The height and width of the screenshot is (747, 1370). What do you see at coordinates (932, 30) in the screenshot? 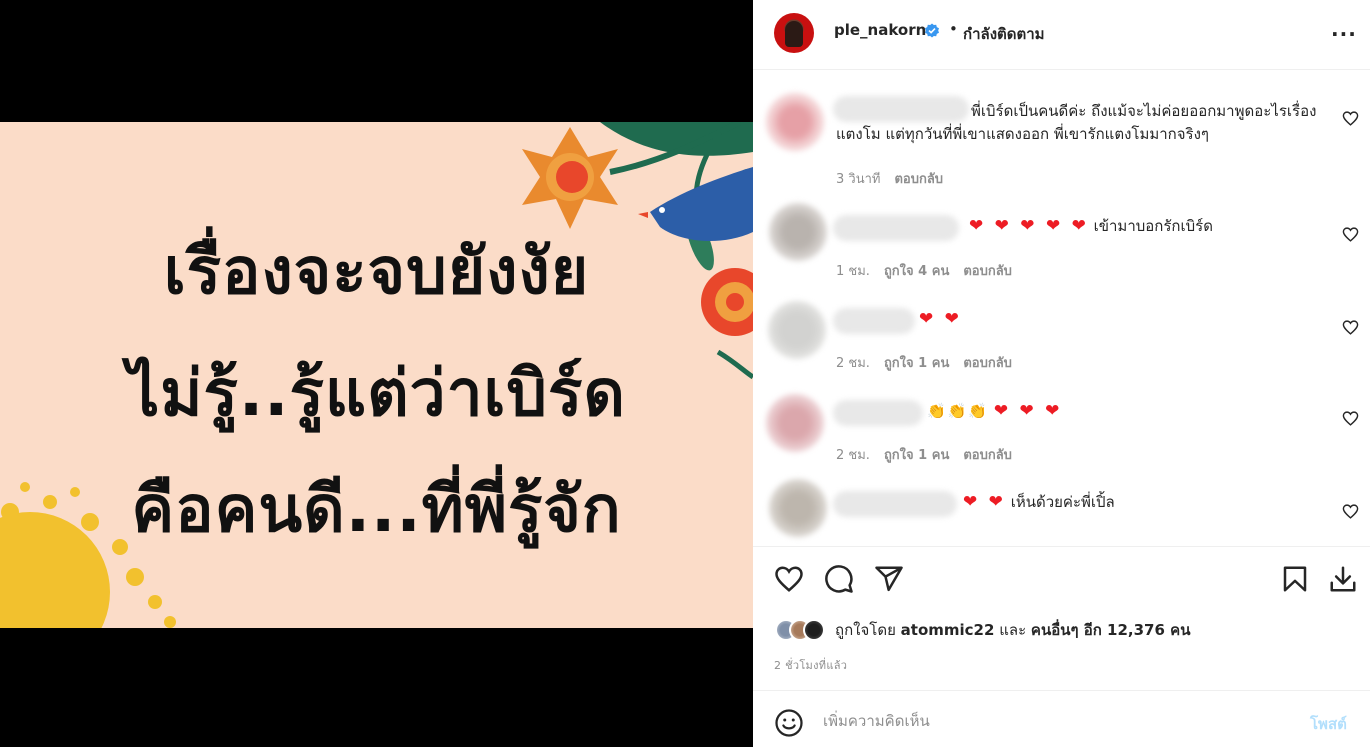
I see `verified-icon` at bounding box center [932, 30].